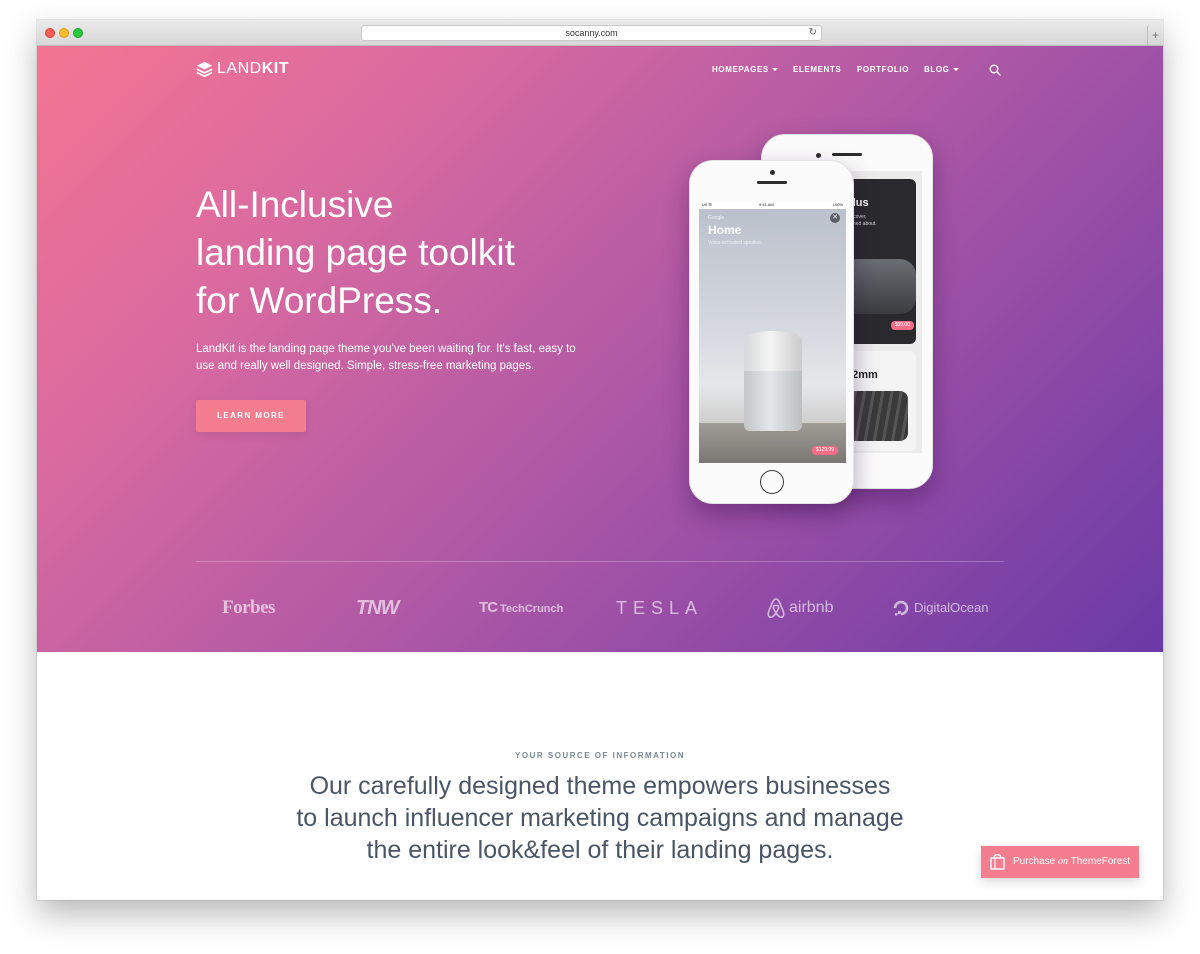  What do you see at coordinates (660, 608) in the screenshot?
I see `tesla-logo: TESLA` at bounding box center [660, 608].